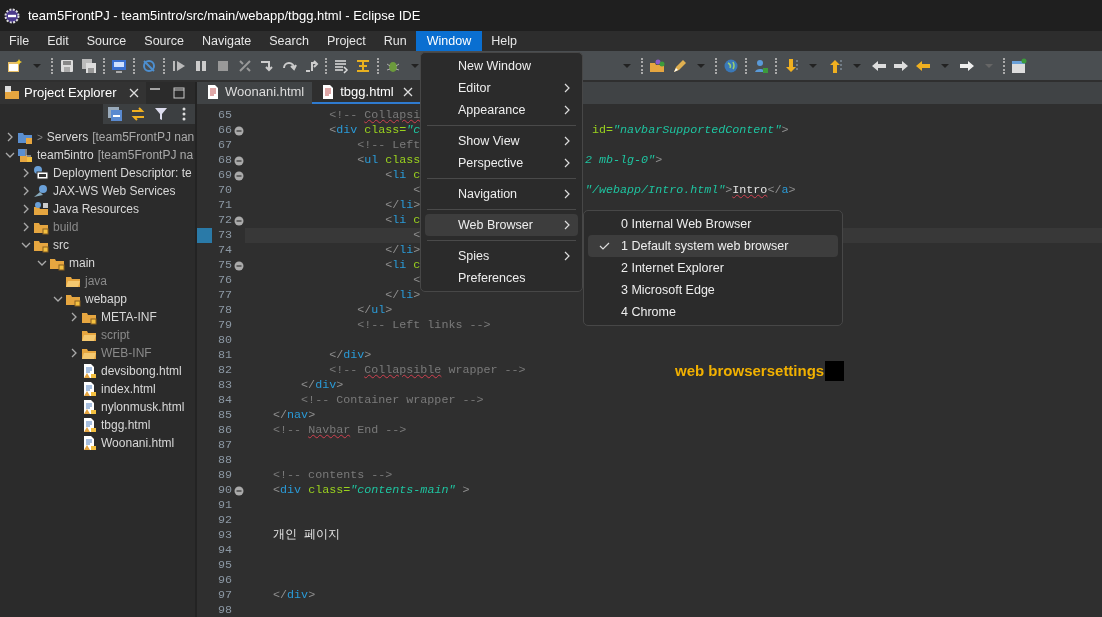  I want to click on code-text: <div class="c, so click(374, 130).